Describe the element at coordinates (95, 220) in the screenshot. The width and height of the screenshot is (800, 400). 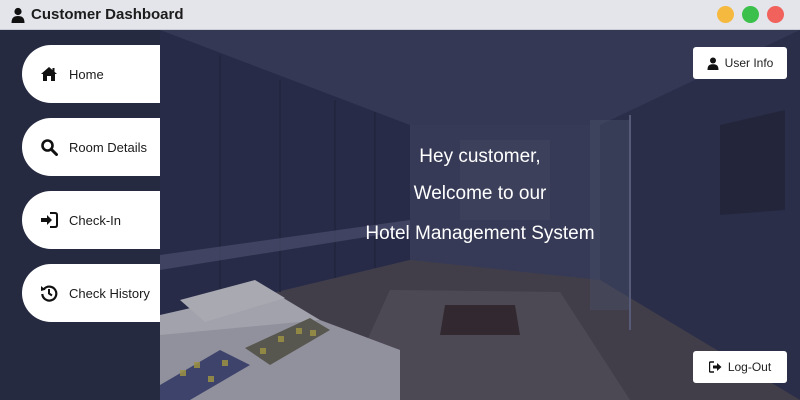
I see `nav-check-in-label: Check-In` at that location.